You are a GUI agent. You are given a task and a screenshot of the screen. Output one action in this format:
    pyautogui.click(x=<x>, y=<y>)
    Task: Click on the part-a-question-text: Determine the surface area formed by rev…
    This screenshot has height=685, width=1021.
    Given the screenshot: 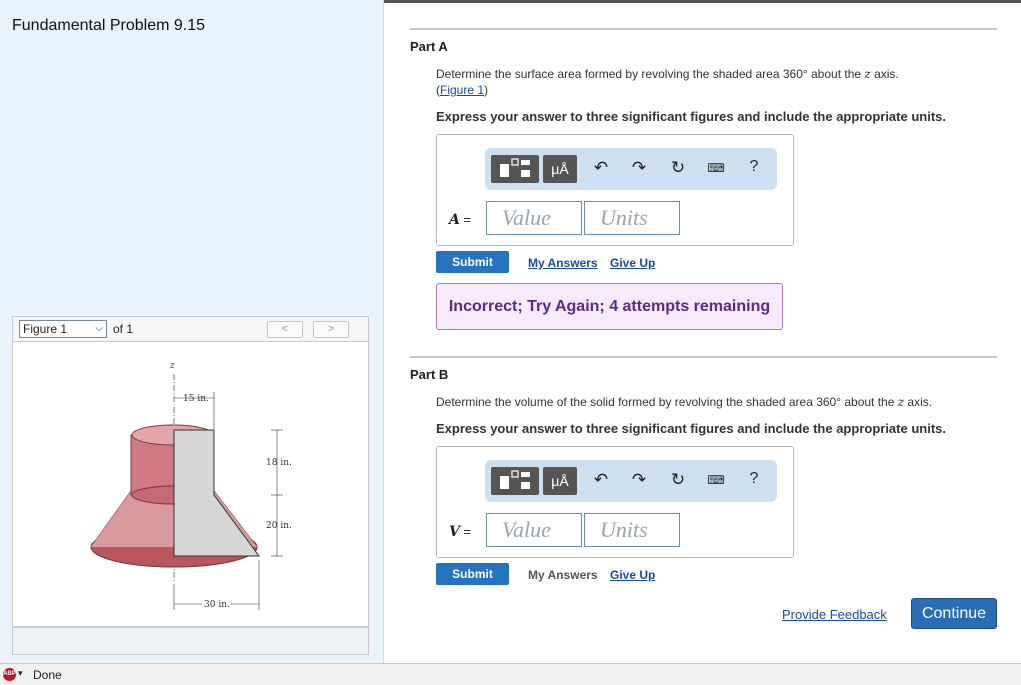 What is the action you would take?
    pyautogui.click(x=649, y=74)
    